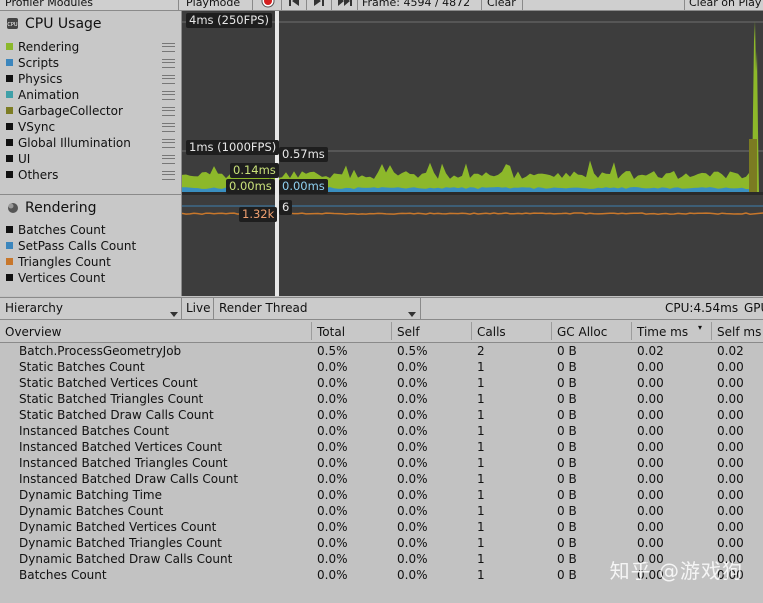  I want to click on step-forward-icon, so click(319, 3).